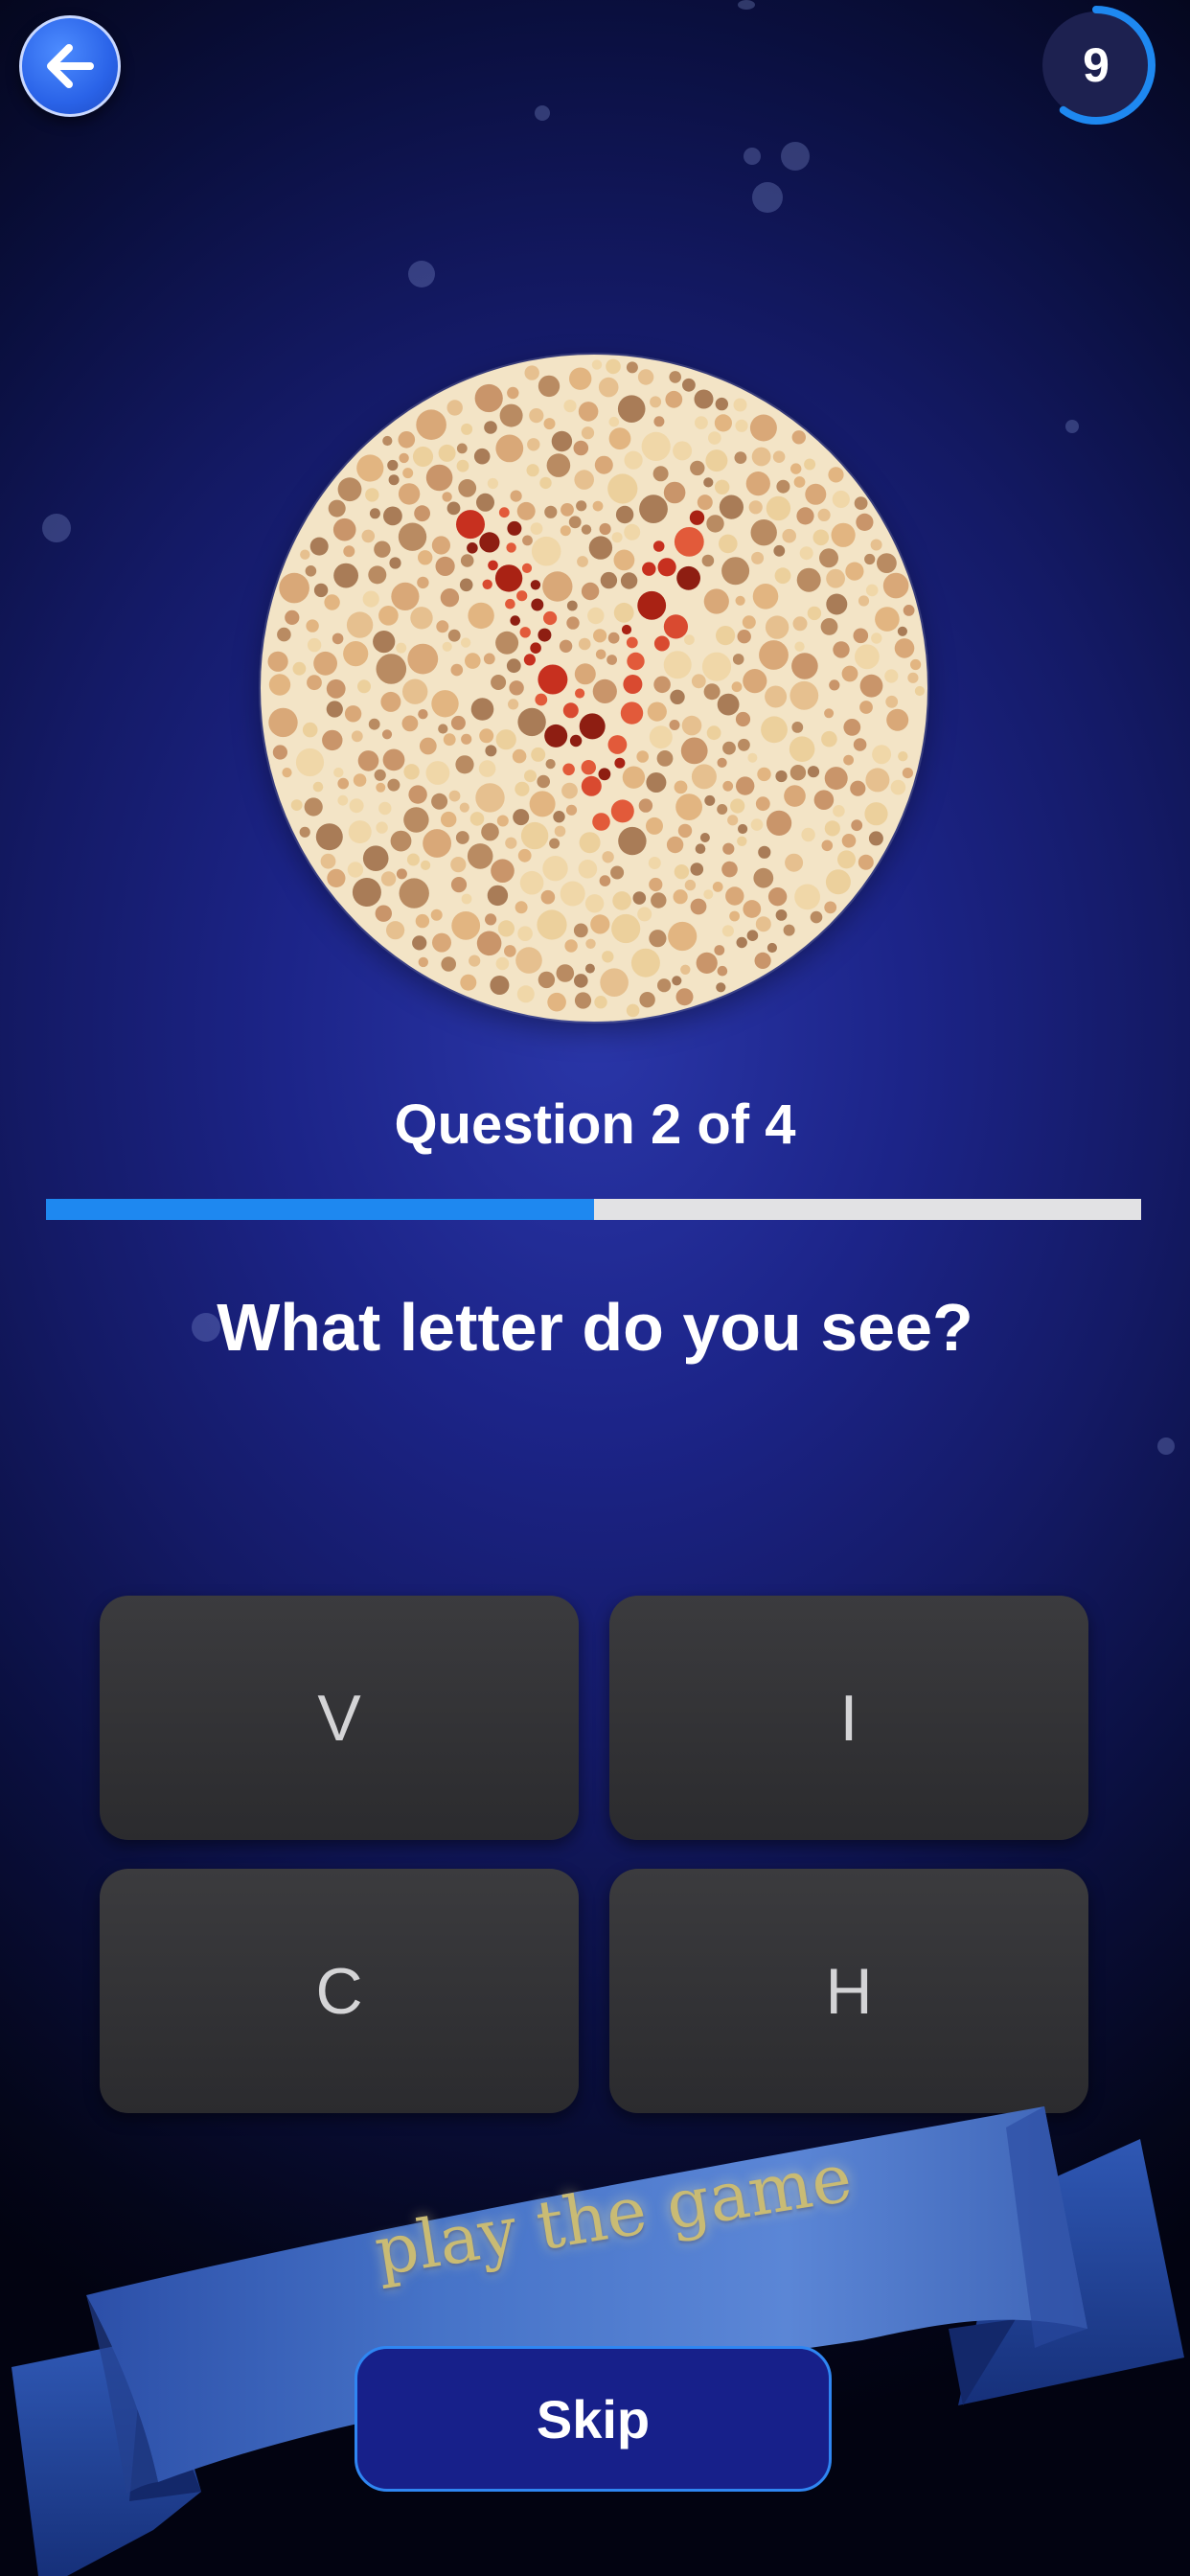  Describe the element at coordinates (849, 1718) in the screenshot. I see `answer-option-i: I` at that location.